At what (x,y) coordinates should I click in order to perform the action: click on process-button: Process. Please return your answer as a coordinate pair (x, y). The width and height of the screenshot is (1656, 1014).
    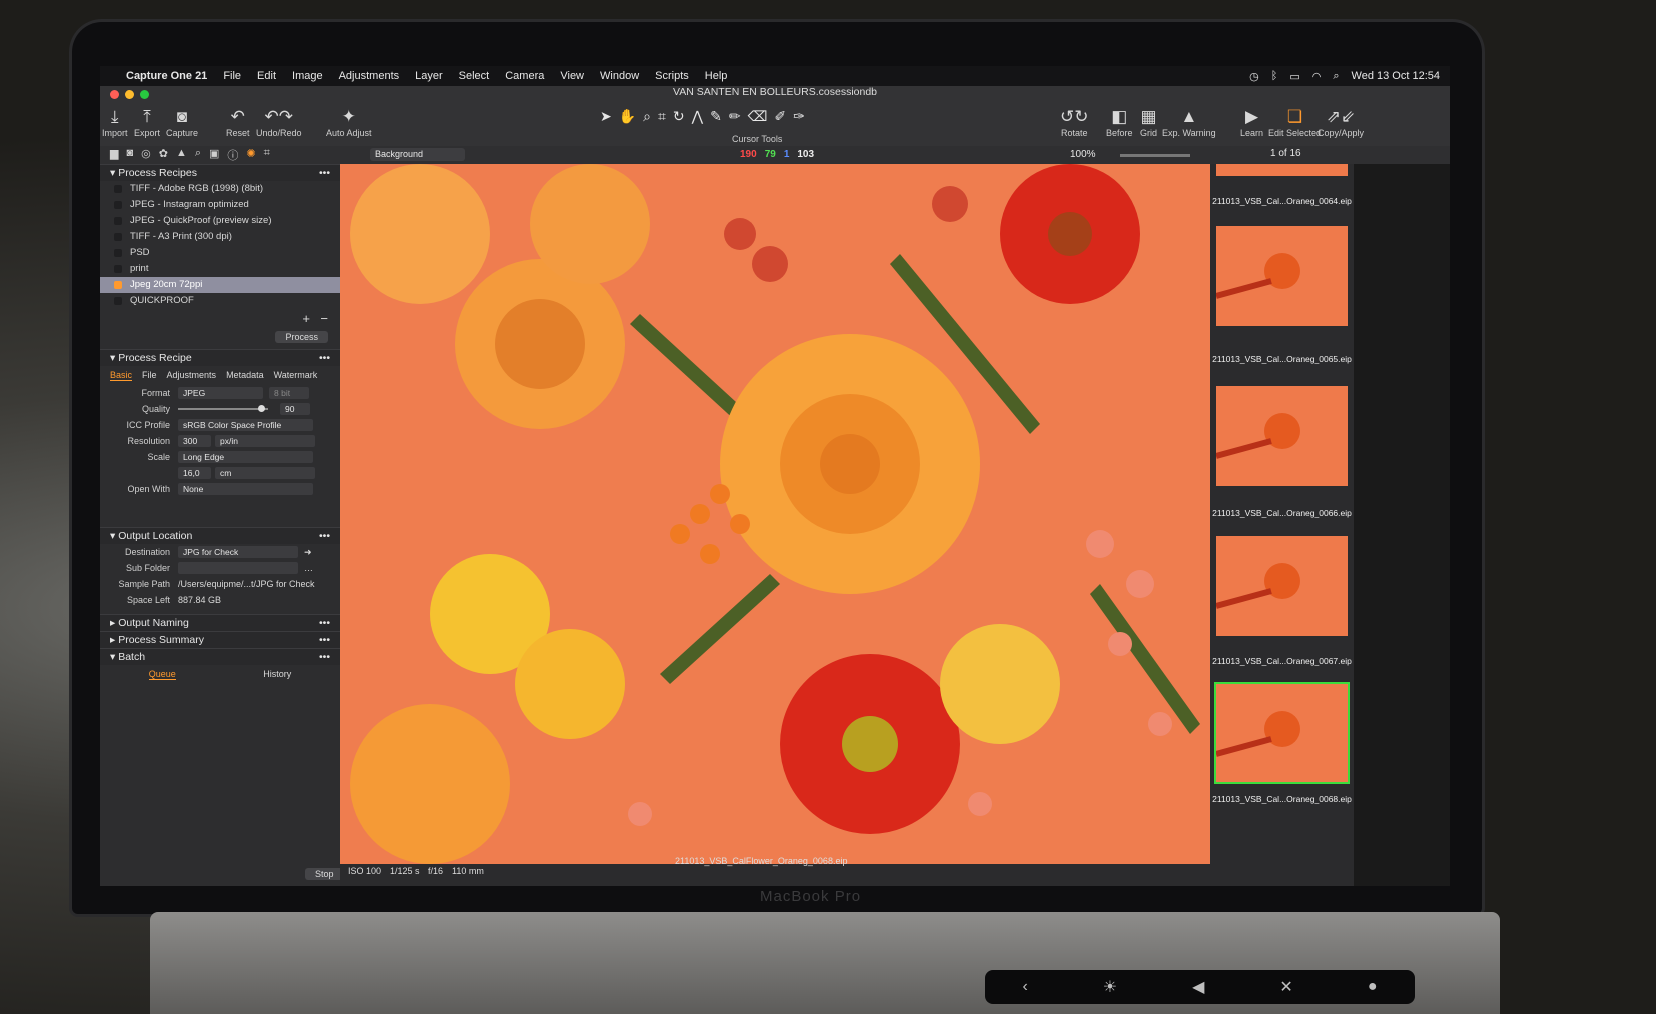
    Looking at the image, I should click on (301, 337).